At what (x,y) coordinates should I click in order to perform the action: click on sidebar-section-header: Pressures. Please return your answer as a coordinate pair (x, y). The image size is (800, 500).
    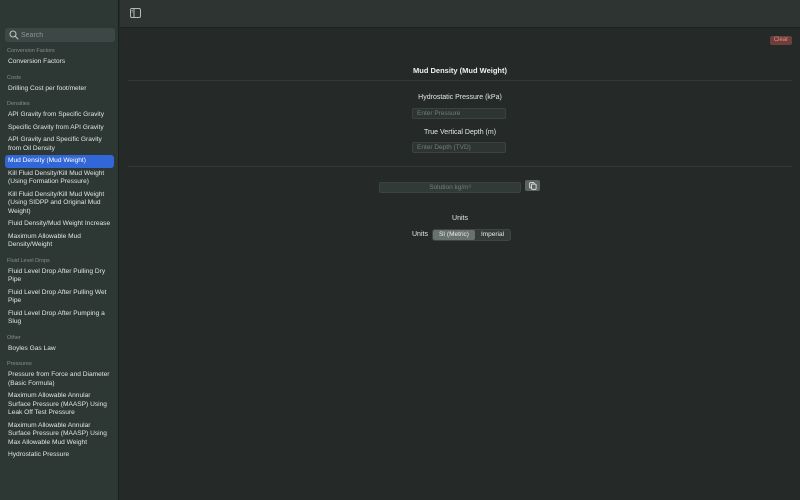
    Looking at the image, I should click on (19, 364).